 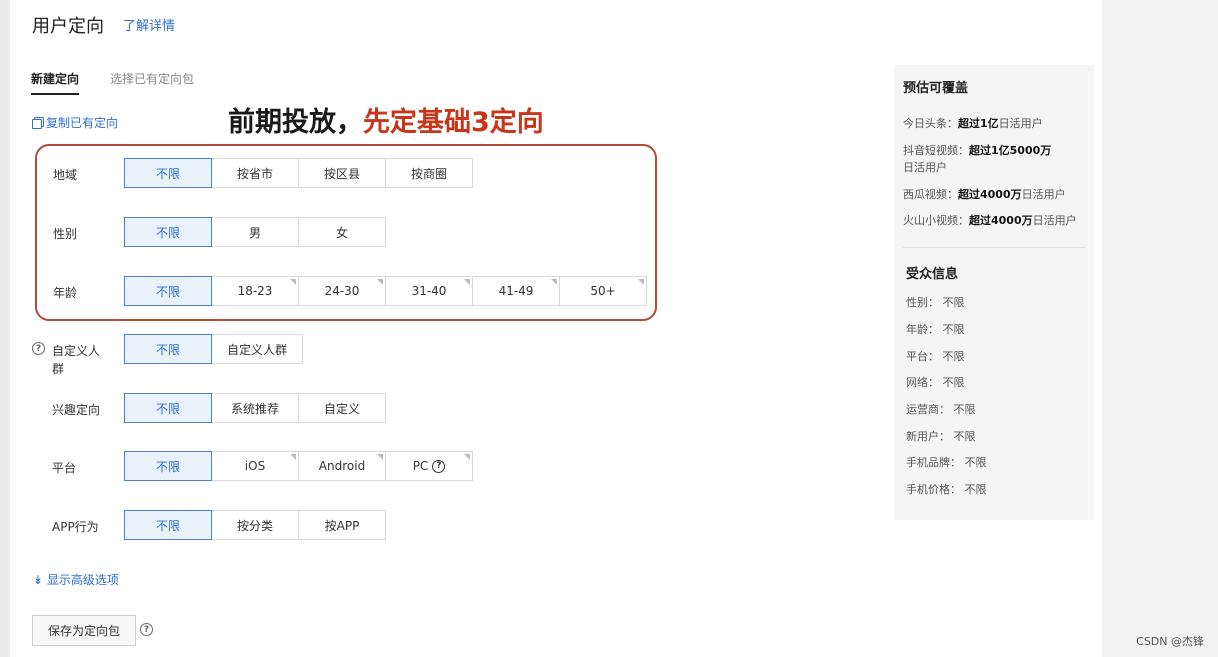 What do you see at coordinates (342, 232) in the screenshot?
I see `gender-option-female: 女` at bounding box center [342, 232].